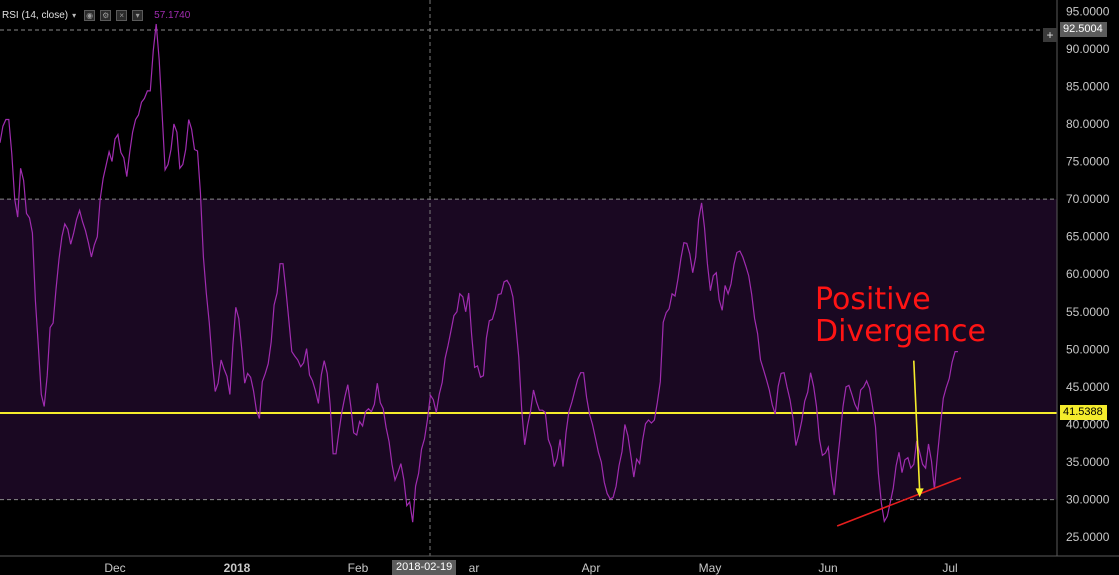  I want to click on settings-icon: ⚙, so click(106, 15).